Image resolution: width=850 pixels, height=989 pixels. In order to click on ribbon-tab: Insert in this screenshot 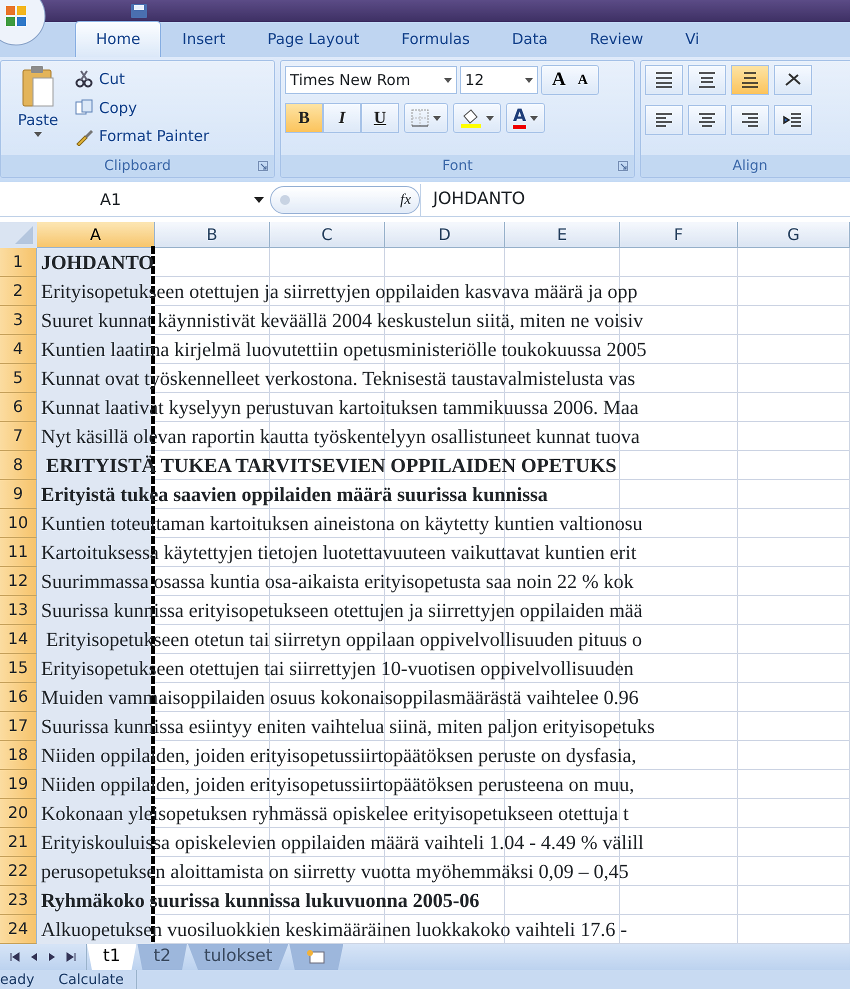, I will do `click(203, 38)`.